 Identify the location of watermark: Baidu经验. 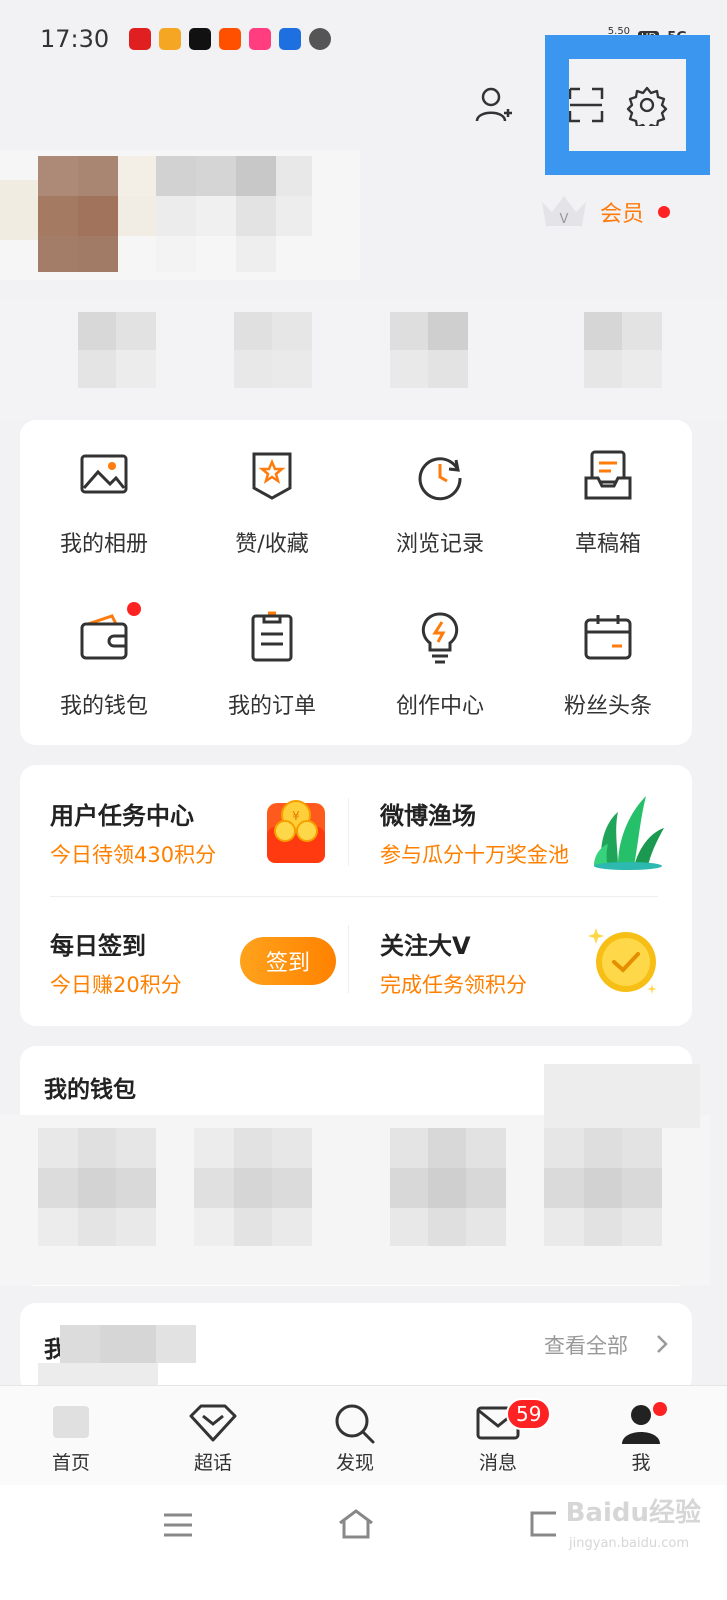
(633, 1513).